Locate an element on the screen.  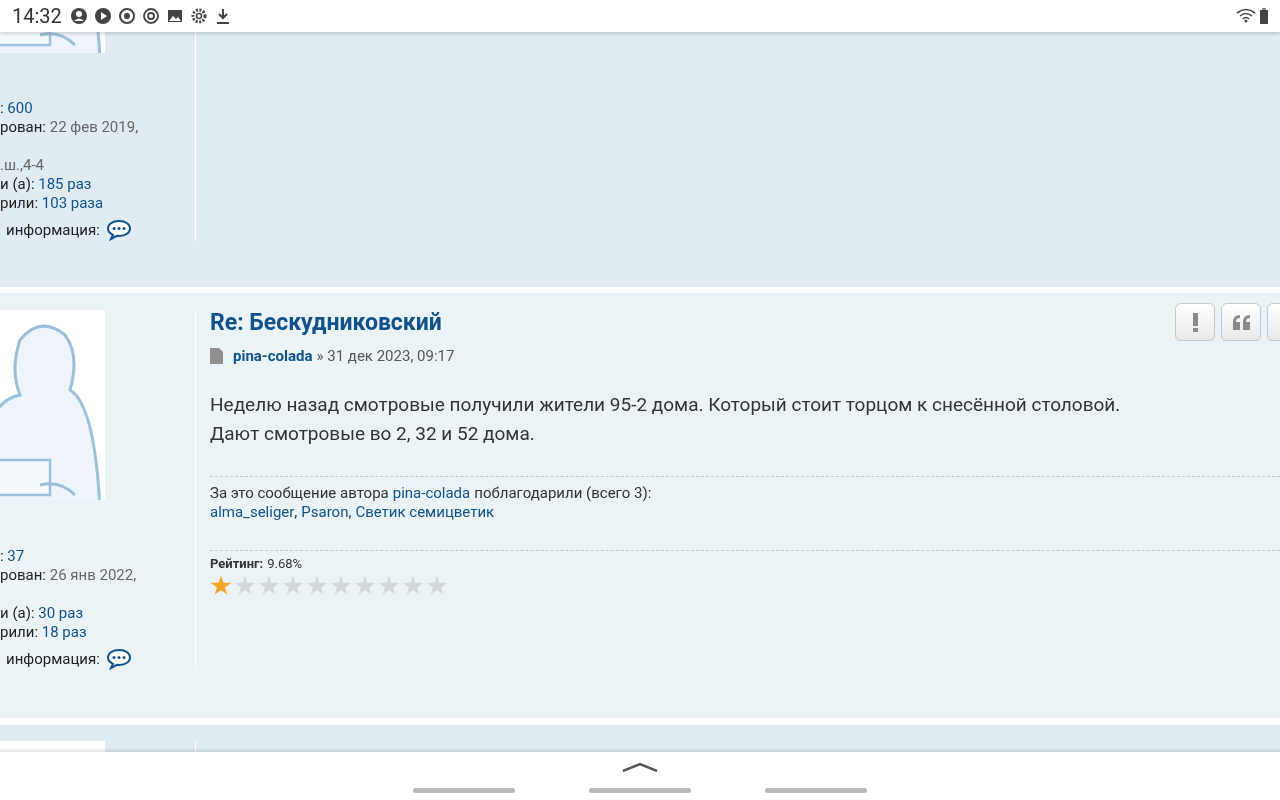
profile-value: 26 янв 2022, is located at coordinates (93, 575).